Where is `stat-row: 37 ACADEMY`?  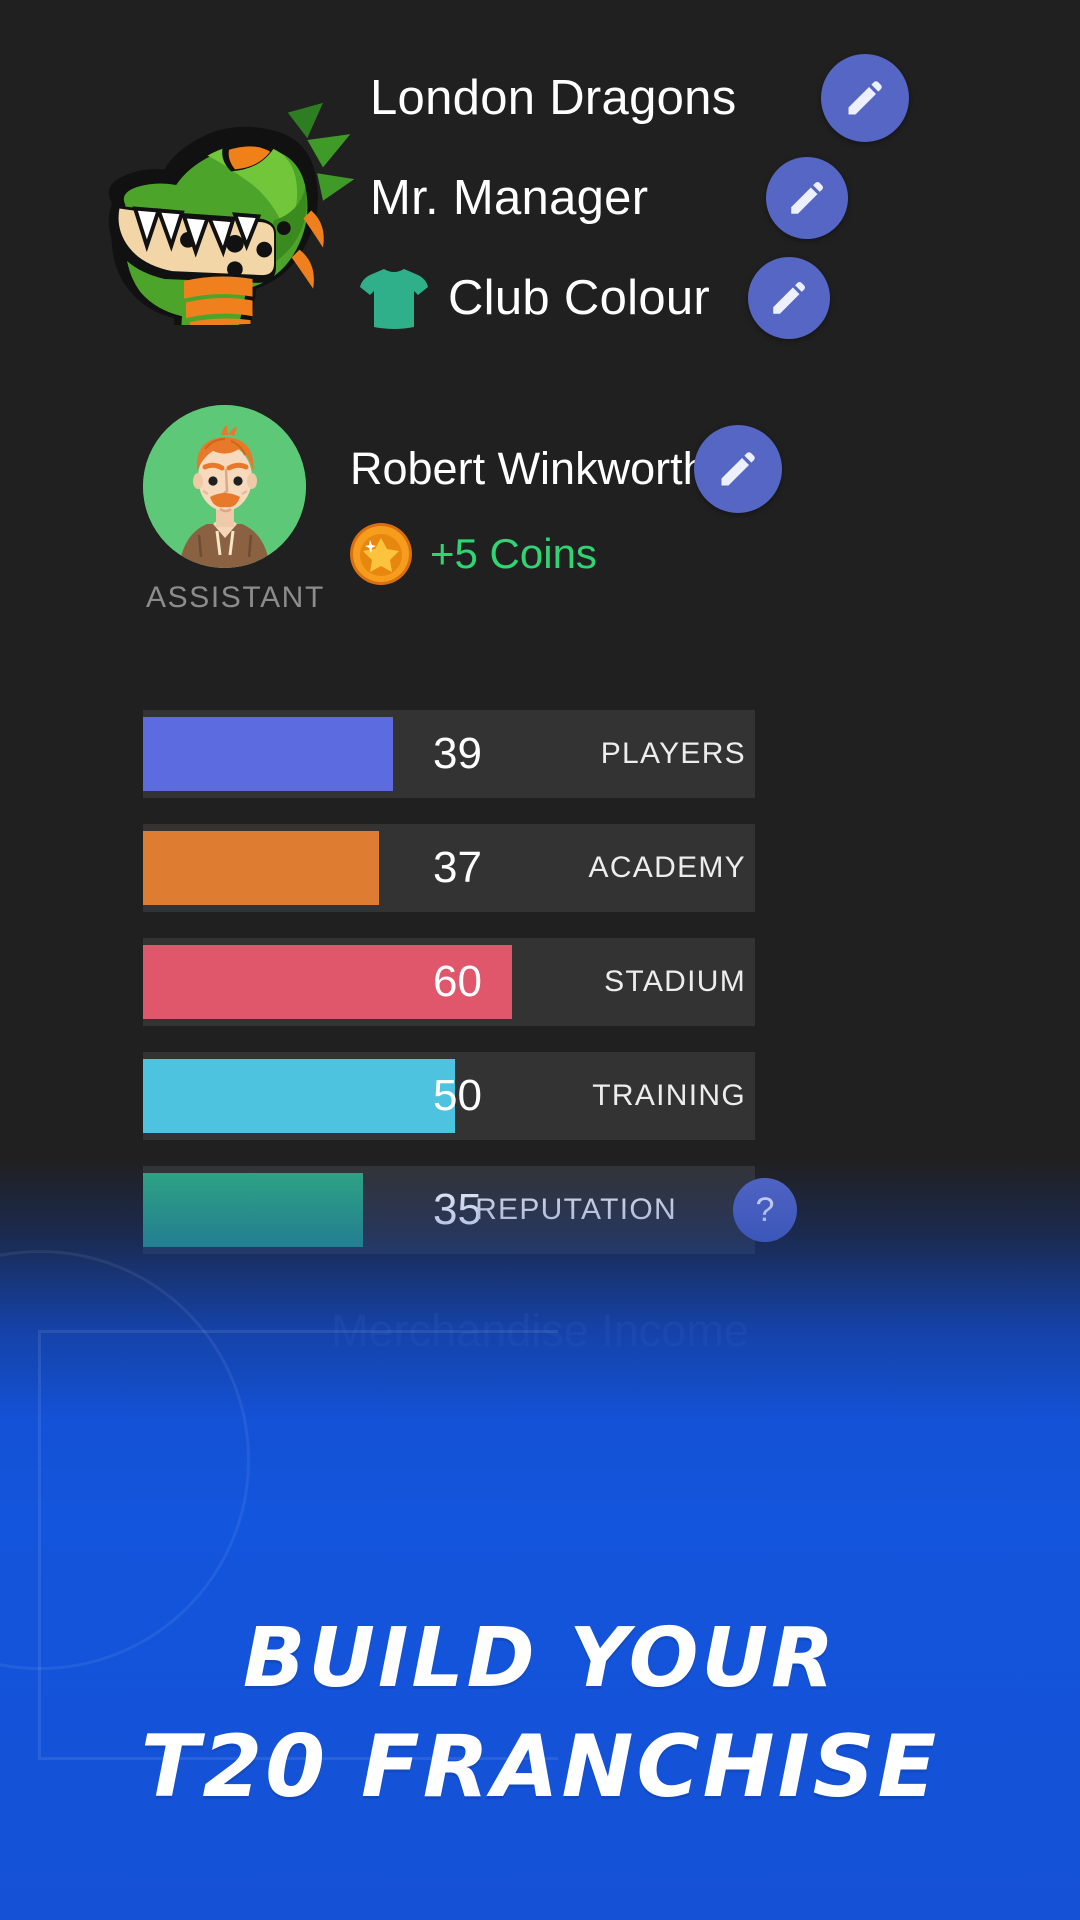
stat-row: 37 ACADEMY is located at coordinates (449, 868).